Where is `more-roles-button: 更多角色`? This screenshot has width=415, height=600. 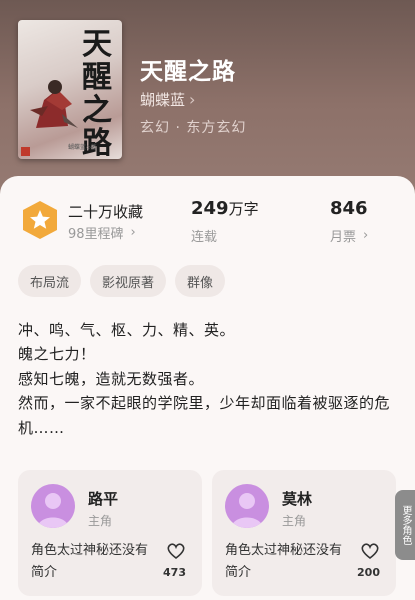 more-roles-button: 更多角色 is located at coordinates (405, 525).